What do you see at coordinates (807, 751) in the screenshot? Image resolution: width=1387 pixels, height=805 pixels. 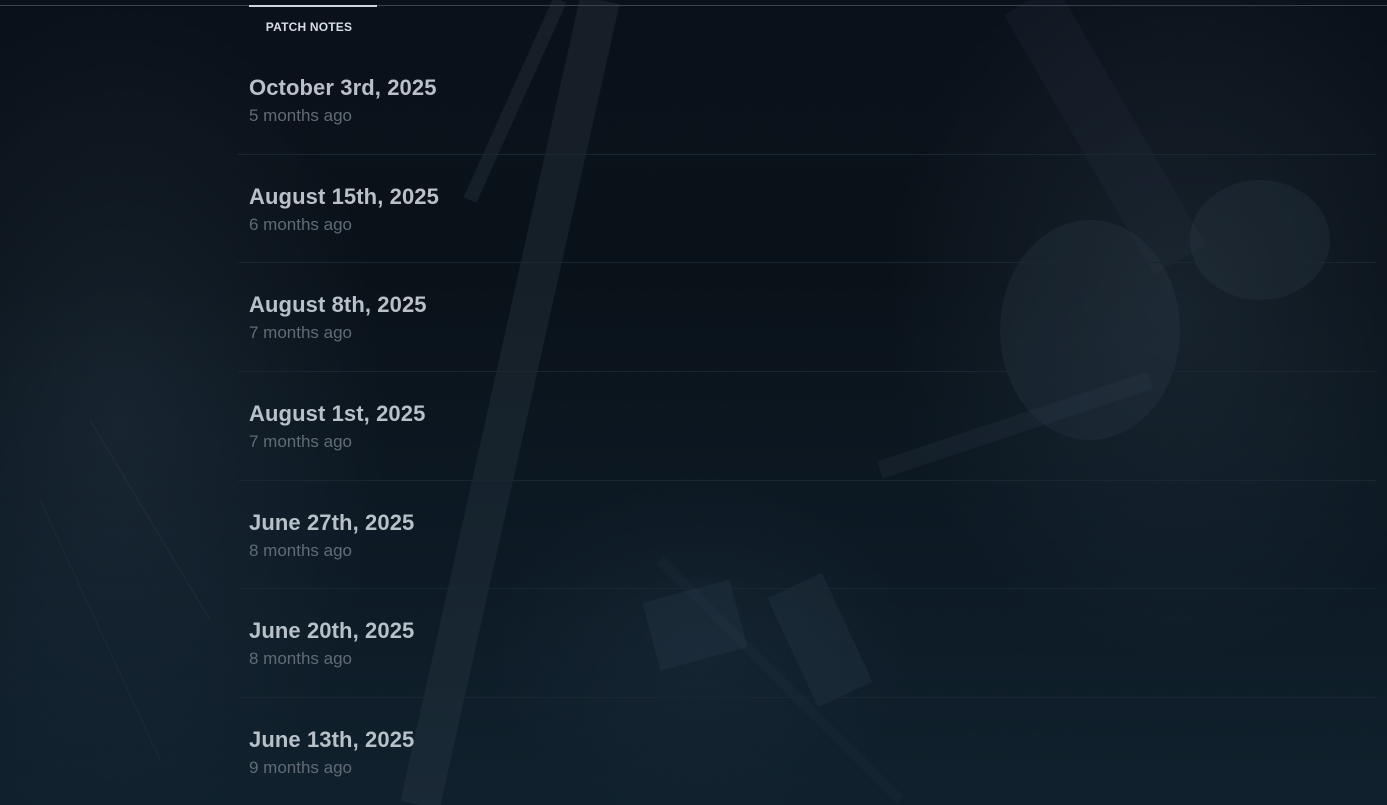 I see `list-item: June 13th, 2025 9 months ago` at bounding box center [807, 751].